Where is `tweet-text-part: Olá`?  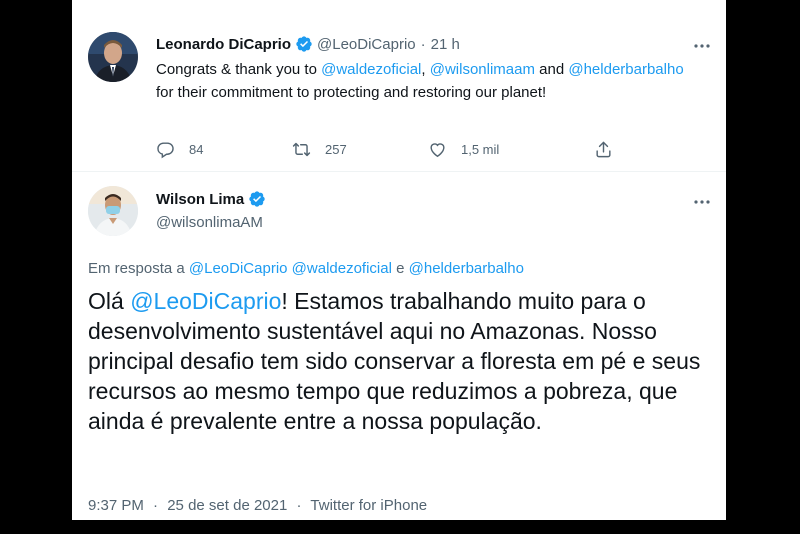
tweet-text-part: Olá is located at coordinates (109, 301).